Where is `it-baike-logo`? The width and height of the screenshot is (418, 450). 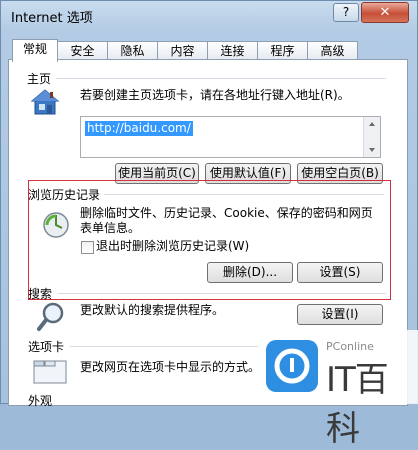 it-baike-logo is located at coordinates (292, 366).